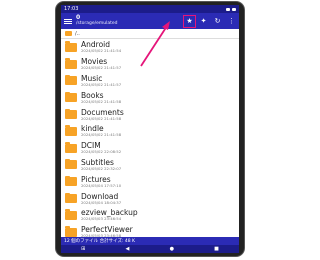  Describe the element at coordinates (68, 33) in the screenshot. I see `folder-up-icon` at that location.